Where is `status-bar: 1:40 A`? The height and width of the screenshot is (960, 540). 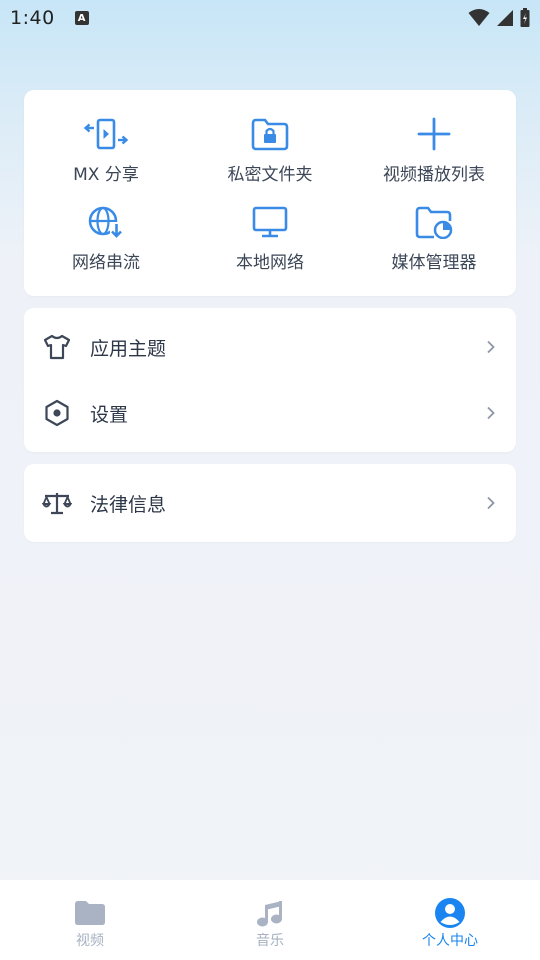
status-bar: 1:40 A is located at coordinates (270, 18).